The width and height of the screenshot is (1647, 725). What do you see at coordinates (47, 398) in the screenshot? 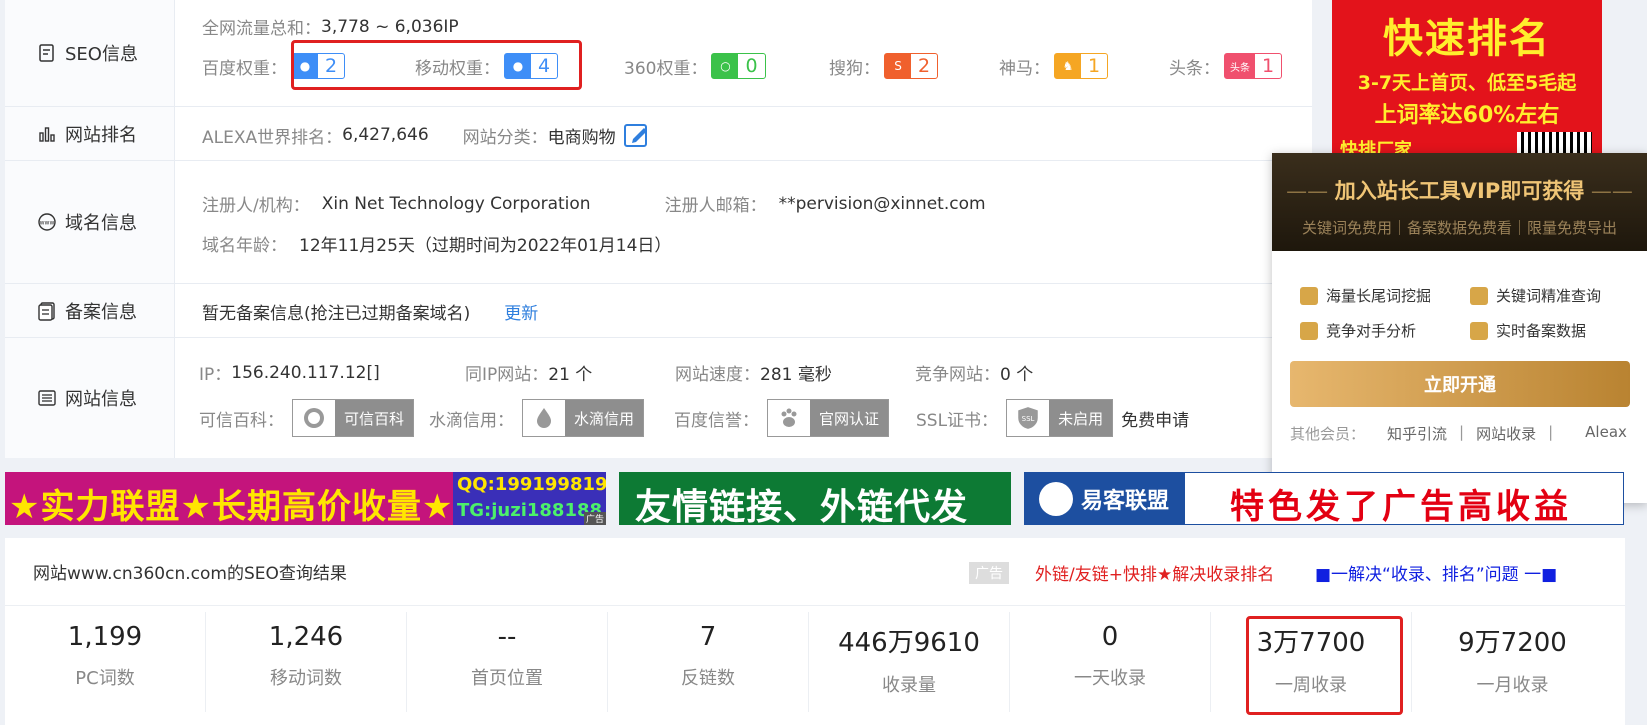
I see `list-icon` at bounding box center [47, 398].